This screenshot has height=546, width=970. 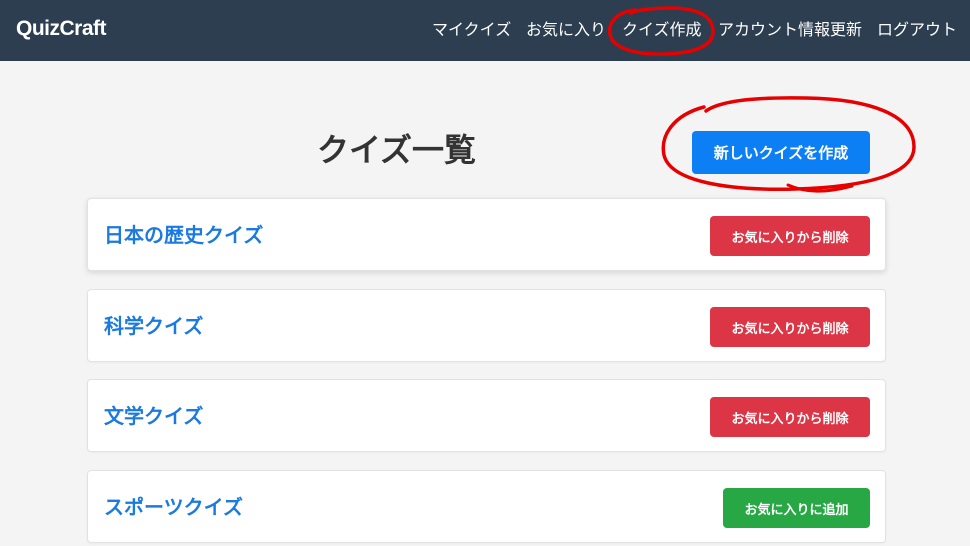 I want to click on quiz-title-link: 文学クイズ, so click(x=153, y=416).